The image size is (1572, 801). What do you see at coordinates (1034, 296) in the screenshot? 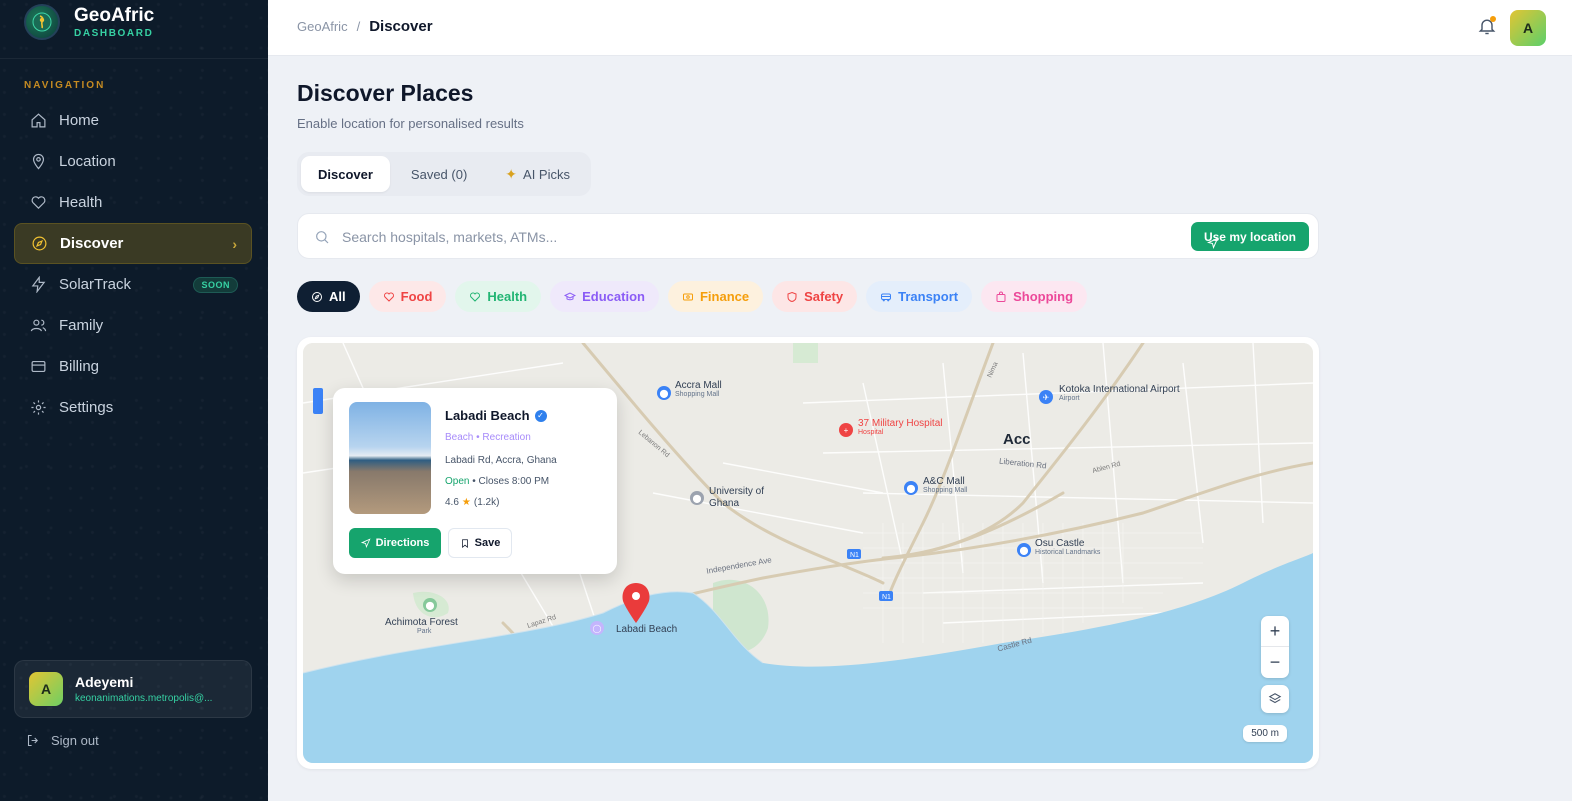
I see `filter-chip-shopping: Shopping` at bounding box center [1034, 296].